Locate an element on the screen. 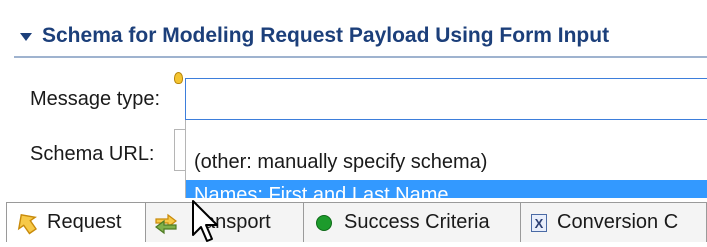  section-divider is located at coordinates (360, 57).